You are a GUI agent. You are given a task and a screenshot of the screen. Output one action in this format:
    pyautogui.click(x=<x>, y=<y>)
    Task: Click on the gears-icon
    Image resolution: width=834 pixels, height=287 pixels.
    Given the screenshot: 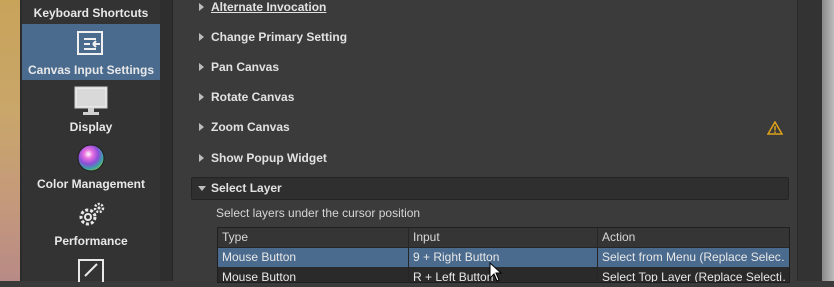 What is the action you would take?
    pyautogui.click(x=91, y=217)
    